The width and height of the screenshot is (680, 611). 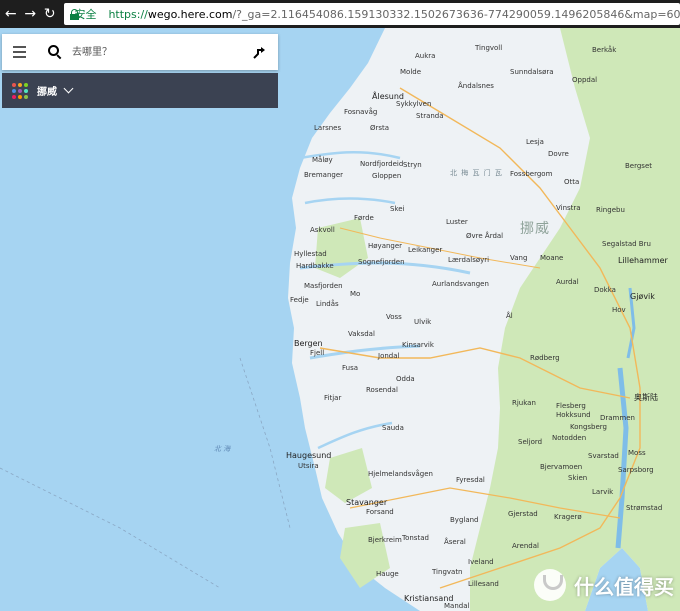 What do you see at coordinates (637, 453) in the screenshot?
I see `map-label: Moss` at bounding box center [637, 453].